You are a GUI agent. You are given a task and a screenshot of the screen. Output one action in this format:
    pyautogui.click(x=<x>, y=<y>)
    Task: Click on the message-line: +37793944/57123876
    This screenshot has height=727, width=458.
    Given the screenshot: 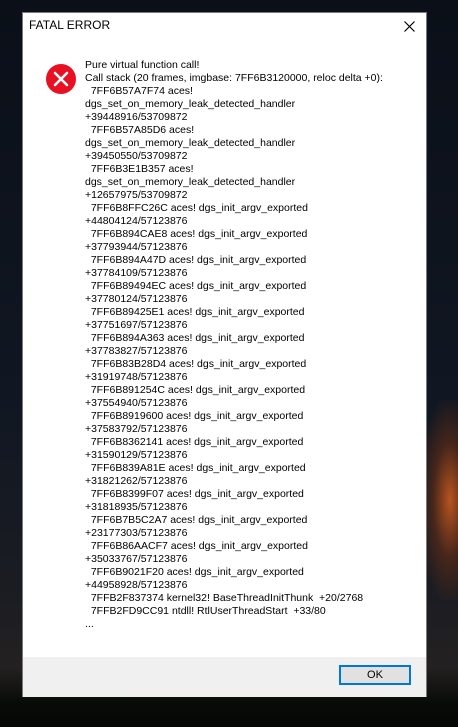 What is the action you would take?
    pyautogui.click(x=136, y=247)
    